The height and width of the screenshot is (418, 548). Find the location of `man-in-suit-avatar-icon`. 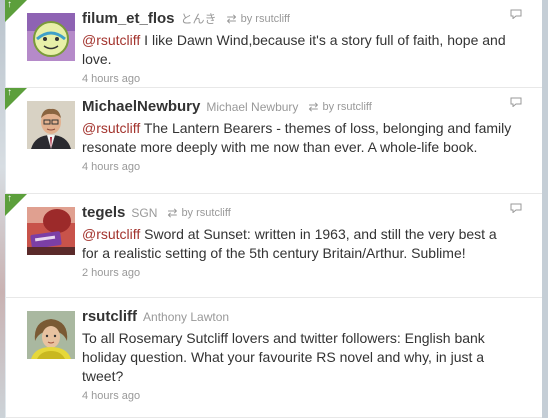

man-in-suit-avatar-icon is located at coordinates (51, 125).